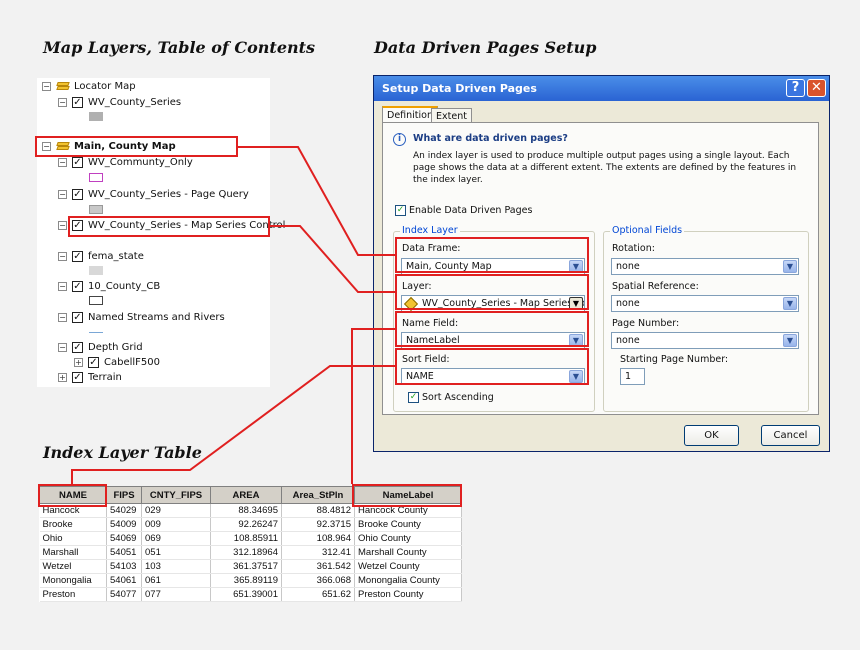  I want to click on rotation-label: Rotation:, so click(633, 248).